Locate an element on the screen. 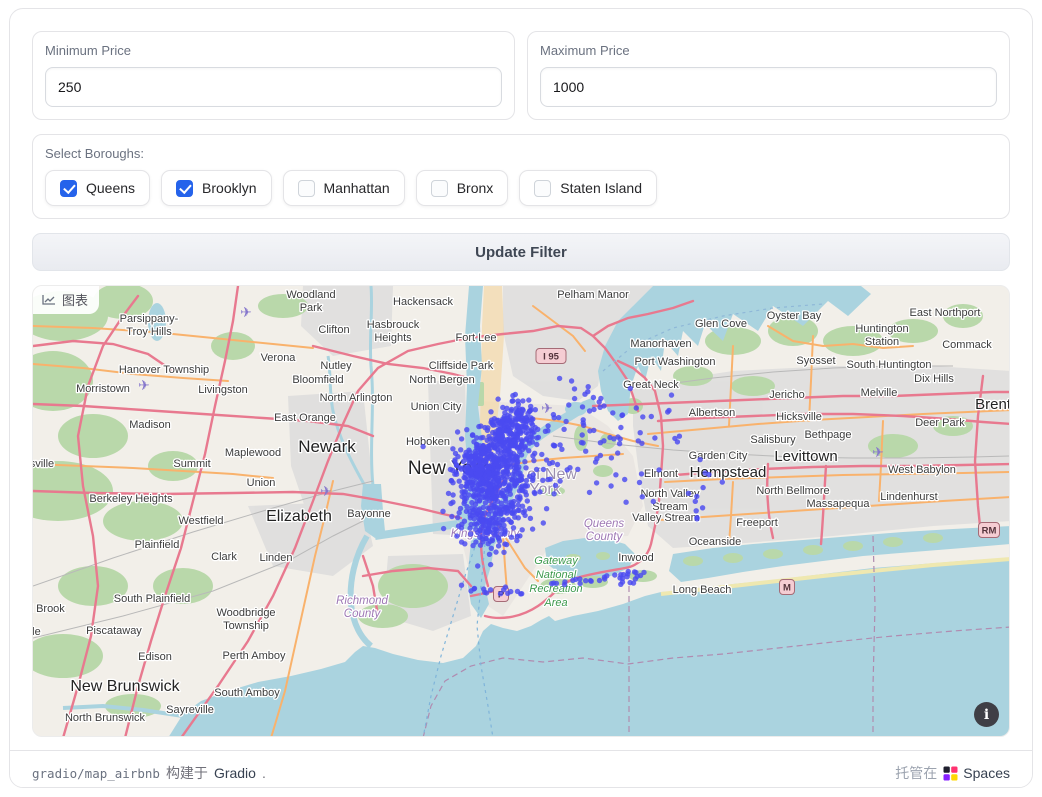 This screenshot has height=797, width=1042. map-place-label: ardsville is located at coordinates (43, 464).